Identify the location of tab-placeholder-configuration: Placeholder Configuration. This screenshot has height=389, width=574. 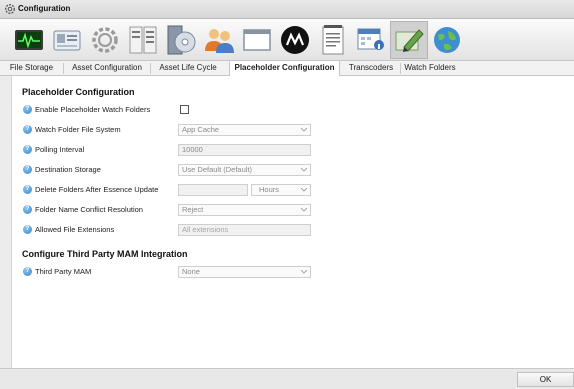
(284, 69).